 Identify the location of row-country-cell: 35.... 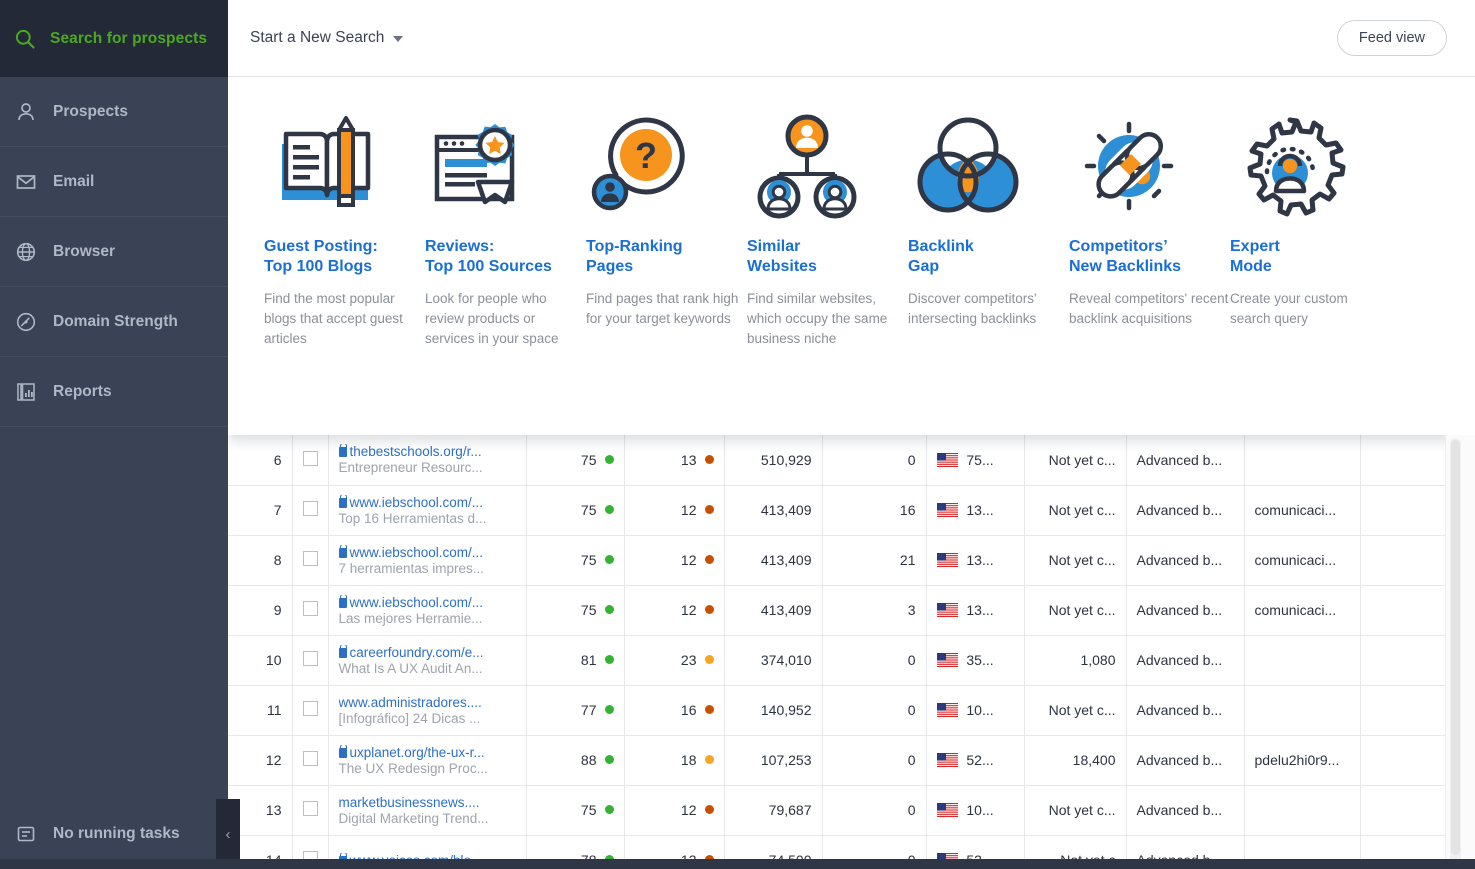
(975, 660).